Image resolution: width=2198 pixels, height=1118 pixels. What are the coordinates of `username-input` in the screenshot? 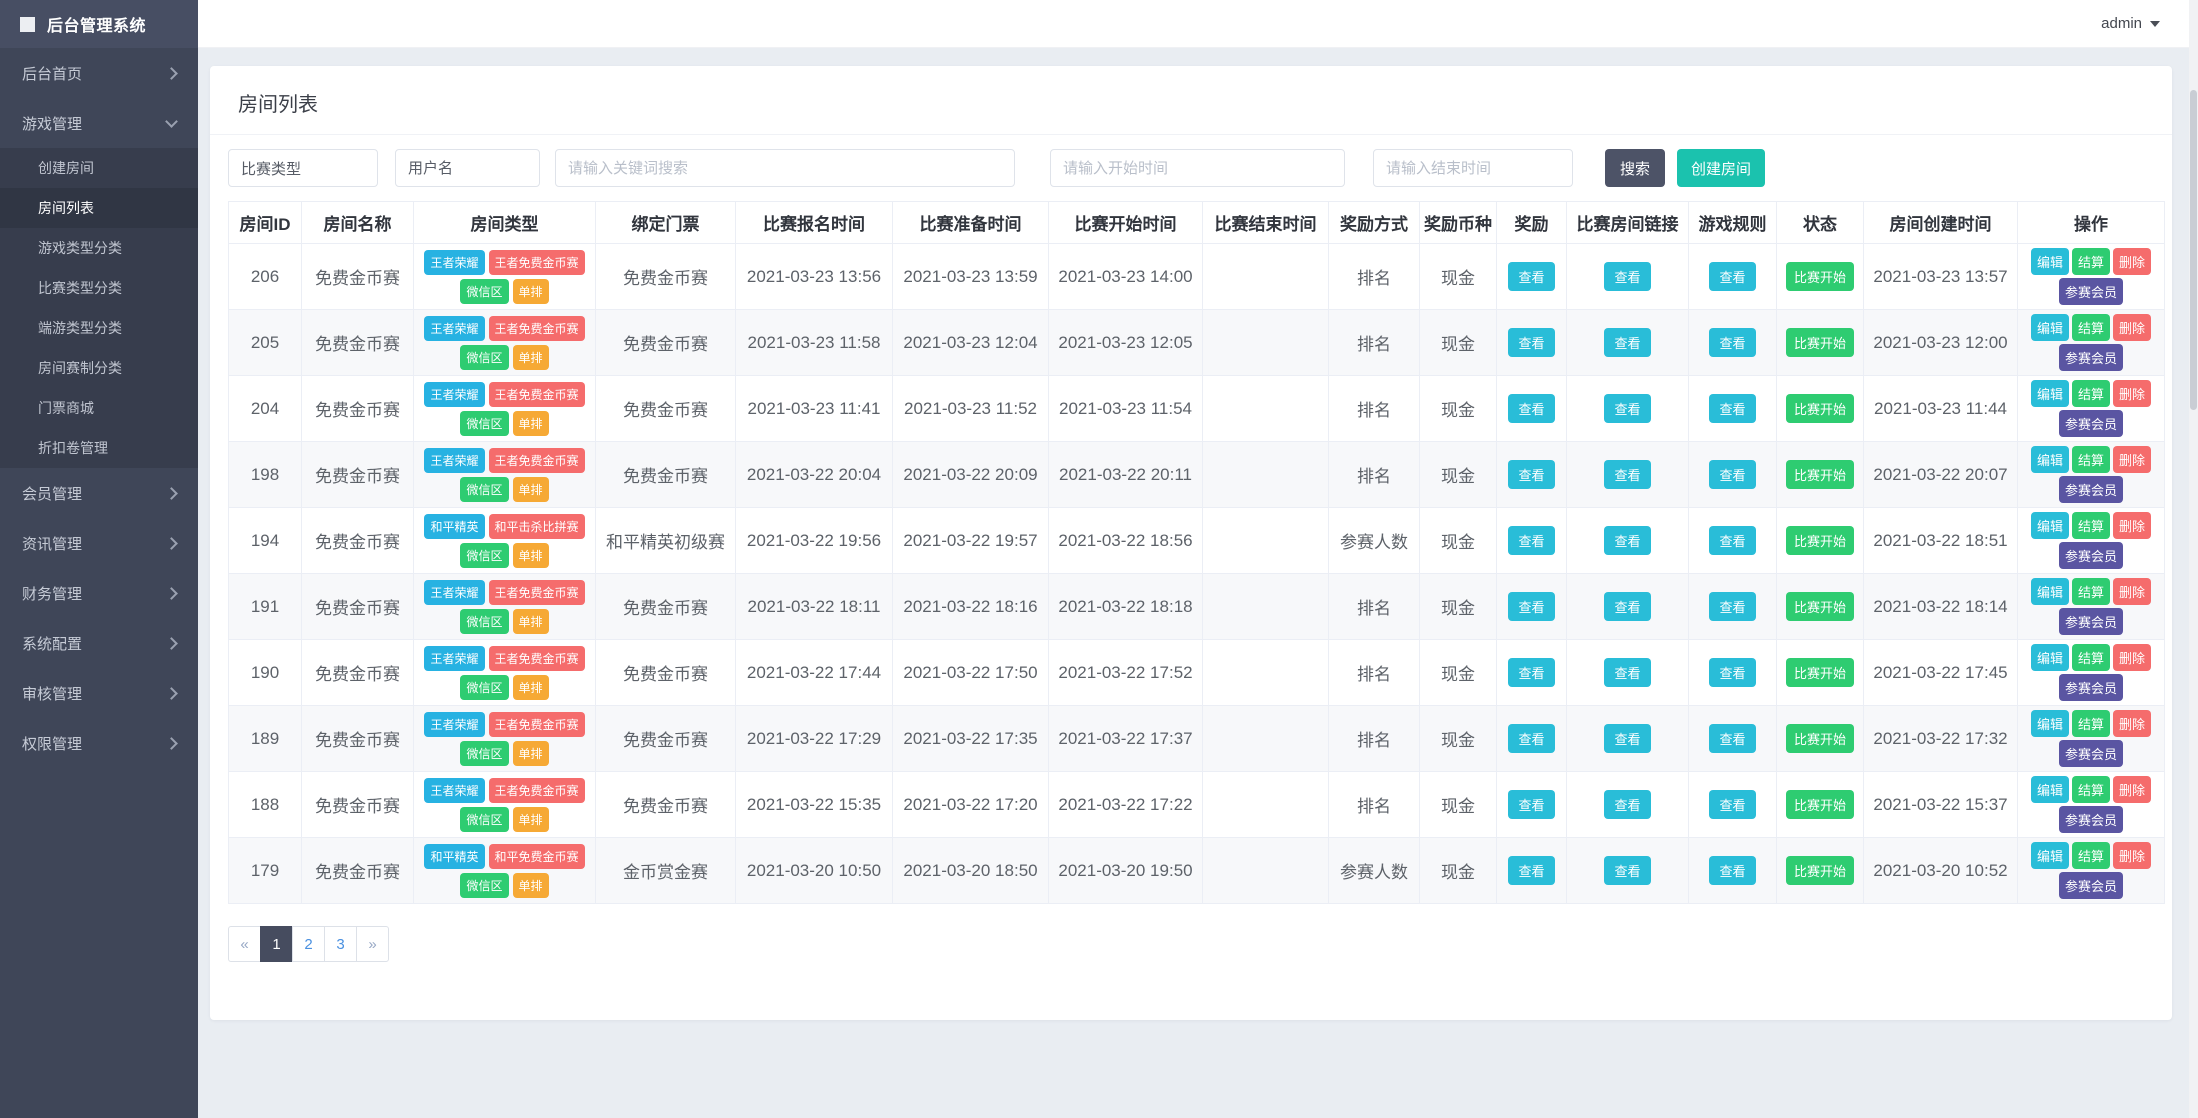 It's located at (467, 168).